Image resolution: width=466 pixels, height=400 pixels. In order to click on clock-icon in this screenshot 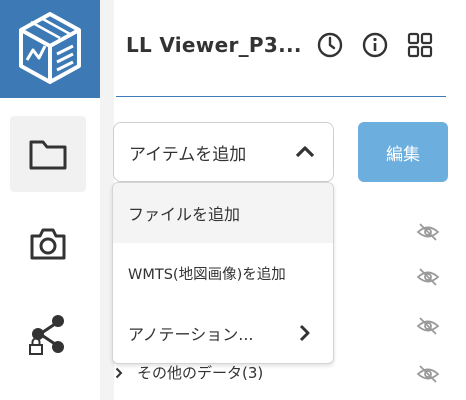, I will do `click(330, 45)`.